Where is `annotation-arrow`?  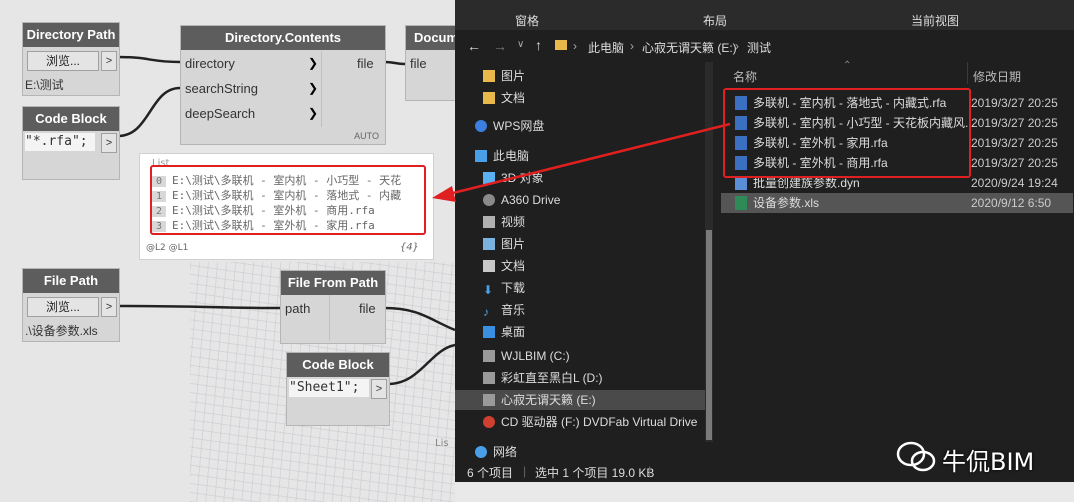
annotation-arrow is located at coordinates (581, 162).